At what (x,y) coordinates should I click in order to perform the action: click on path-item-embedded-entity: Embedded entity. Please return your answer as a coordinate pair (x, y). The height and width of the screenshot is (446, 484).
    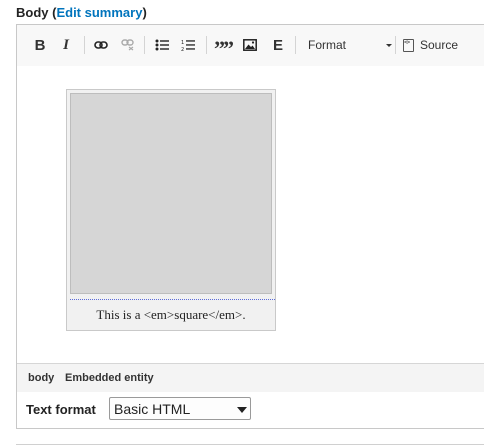
    Looking at the image, I should click on (109, 378).